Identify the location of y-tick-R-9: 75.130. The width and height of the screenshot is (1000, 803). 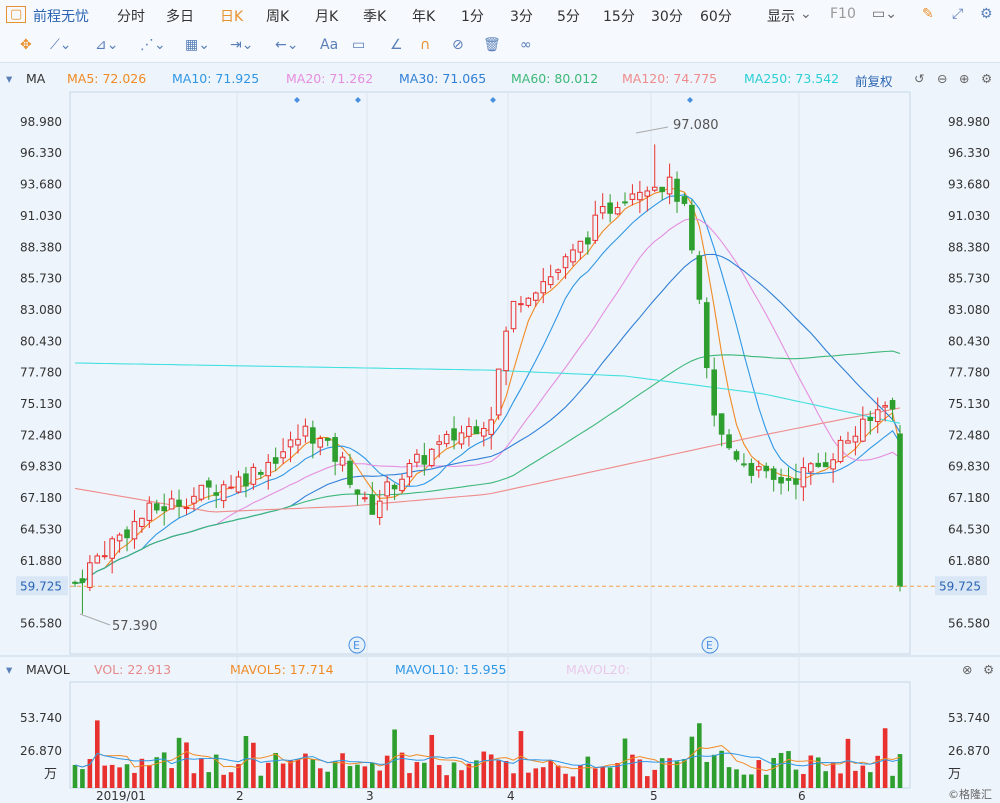
(969, 404).